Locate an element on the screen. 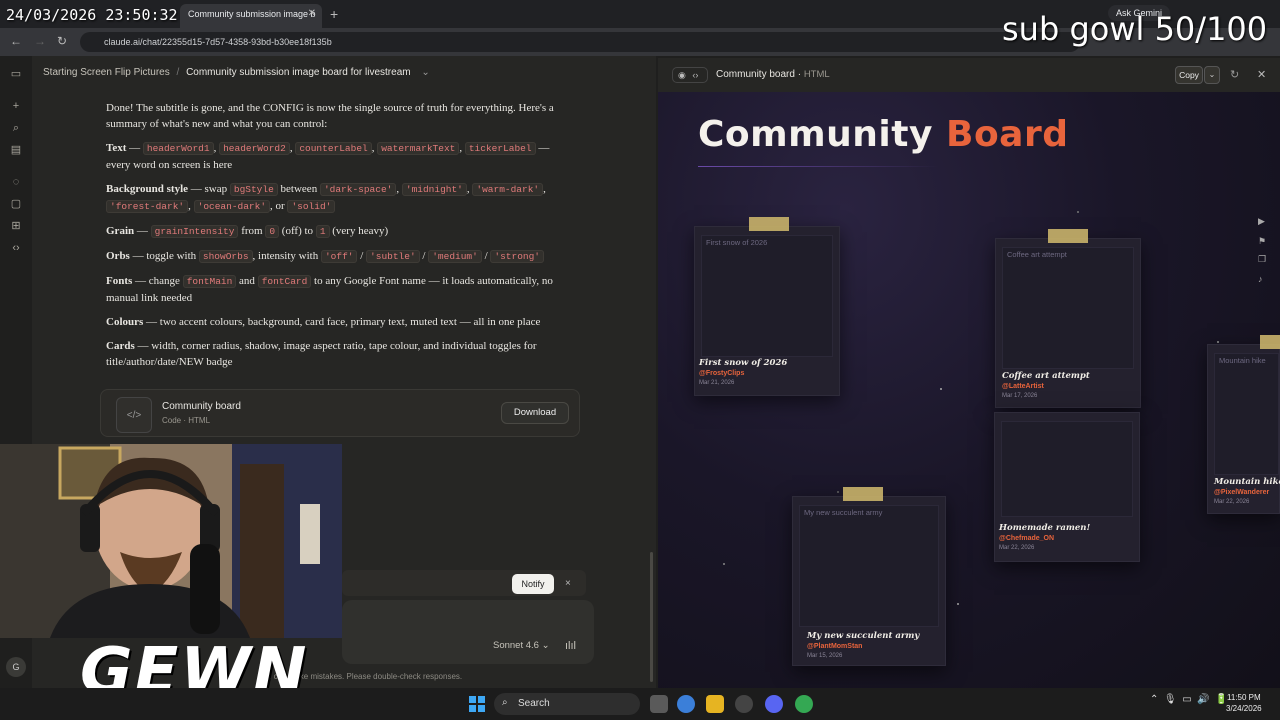  card-title: Coffee art attempt is located at coordinates (1046, 376).